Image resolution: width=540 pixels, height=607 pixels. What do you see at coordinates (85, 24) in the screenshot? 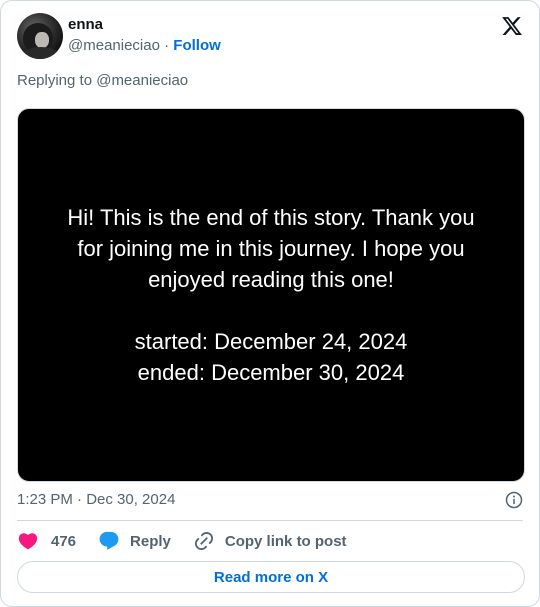
I see `author-name: enna` at bounding box center [85, 24].